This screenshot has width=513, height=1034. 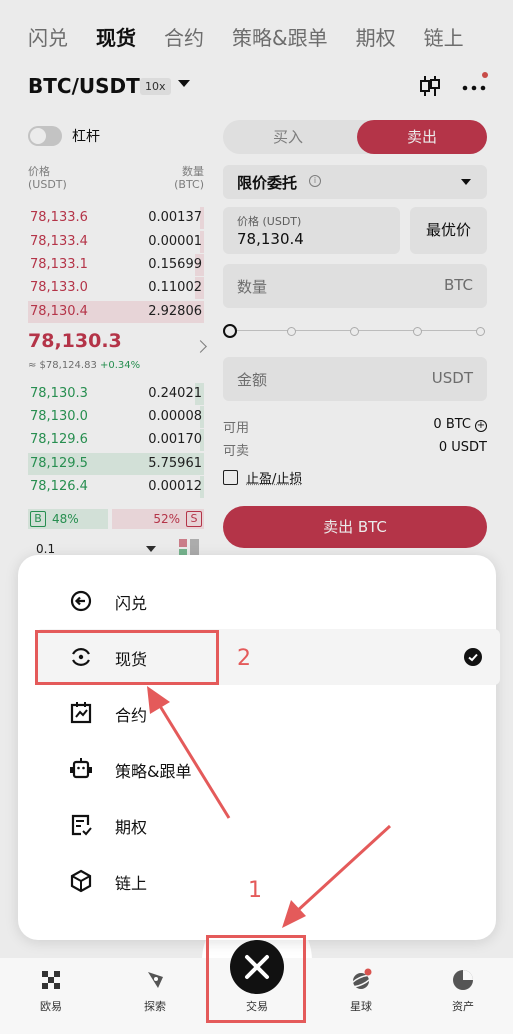 I want to click on nav-label: 星球, so click(x=361, y=1006).